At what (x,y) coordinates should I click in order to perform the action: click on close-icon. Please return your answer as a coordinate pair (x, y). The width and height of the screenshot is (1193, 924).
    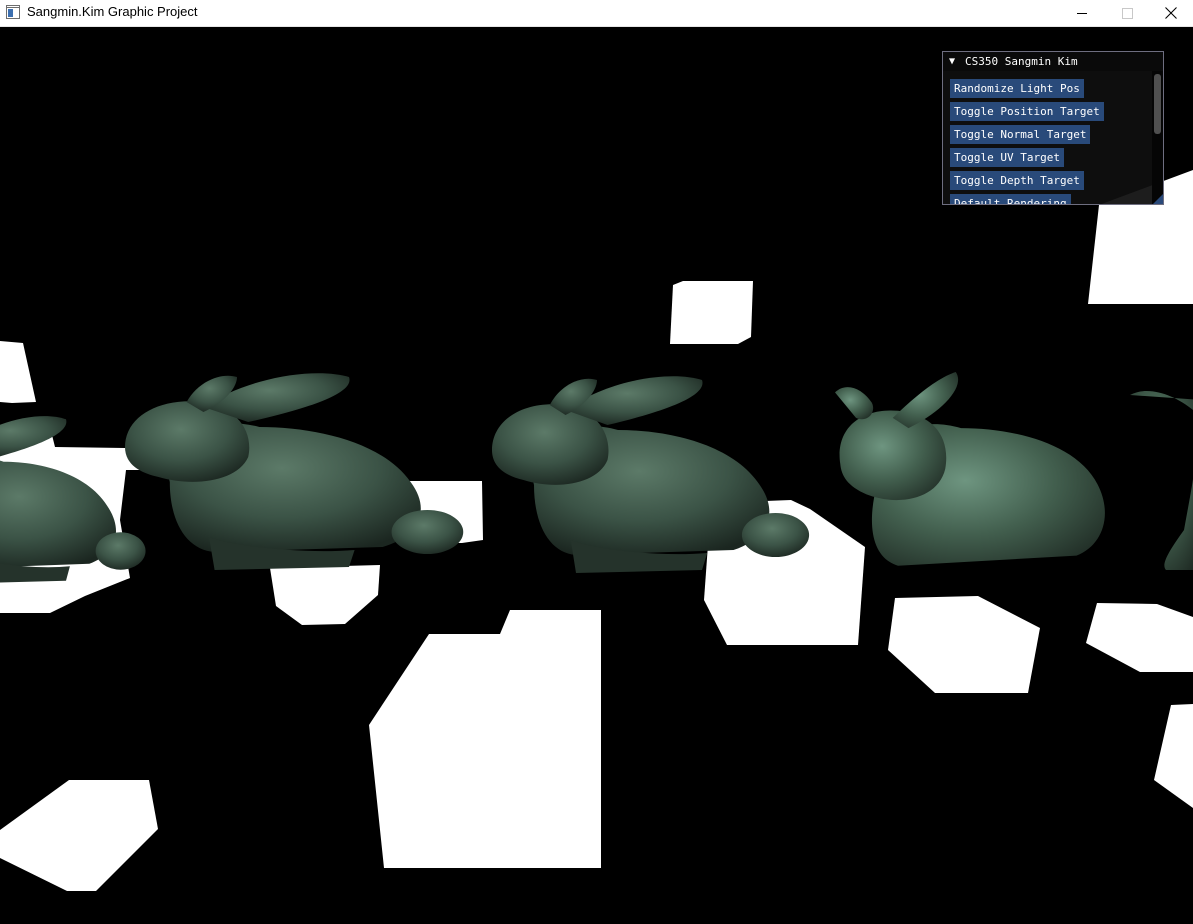
    Looking at the image, I should click on (1171, 13).